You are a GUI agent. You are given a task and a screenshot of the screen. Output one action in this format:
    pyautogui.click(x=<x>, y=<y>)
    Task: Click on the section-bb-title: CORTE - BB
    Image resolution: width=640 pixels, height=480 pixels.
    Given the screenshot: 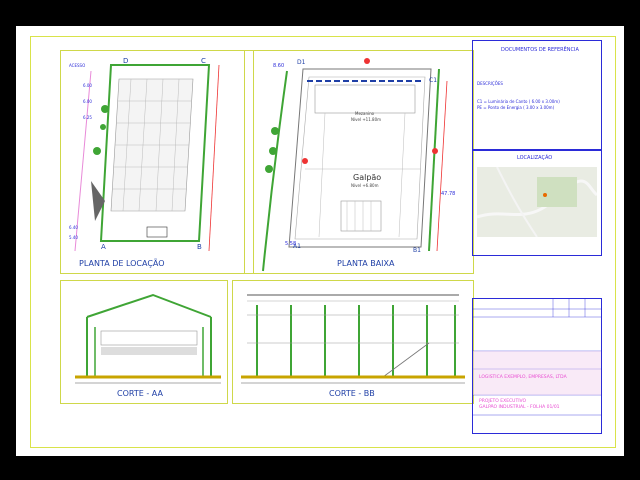 What is the action you would take?
    pyautogui.click(x=352, y=393)
    